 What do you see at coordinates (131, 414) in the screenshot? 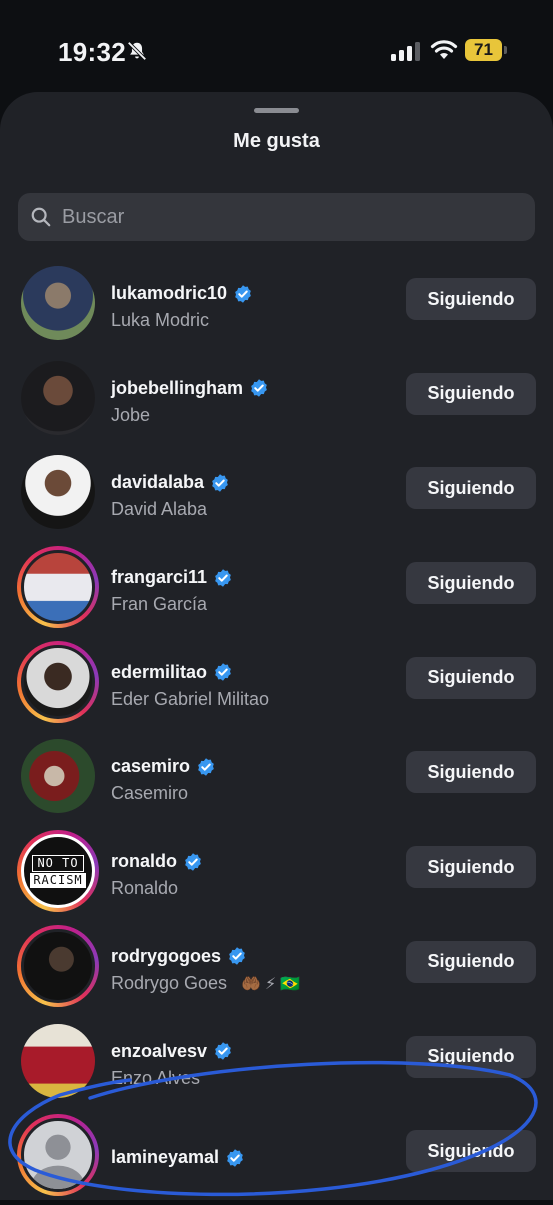
I see `full-name: Jobe` at bounding box center [131, 414].